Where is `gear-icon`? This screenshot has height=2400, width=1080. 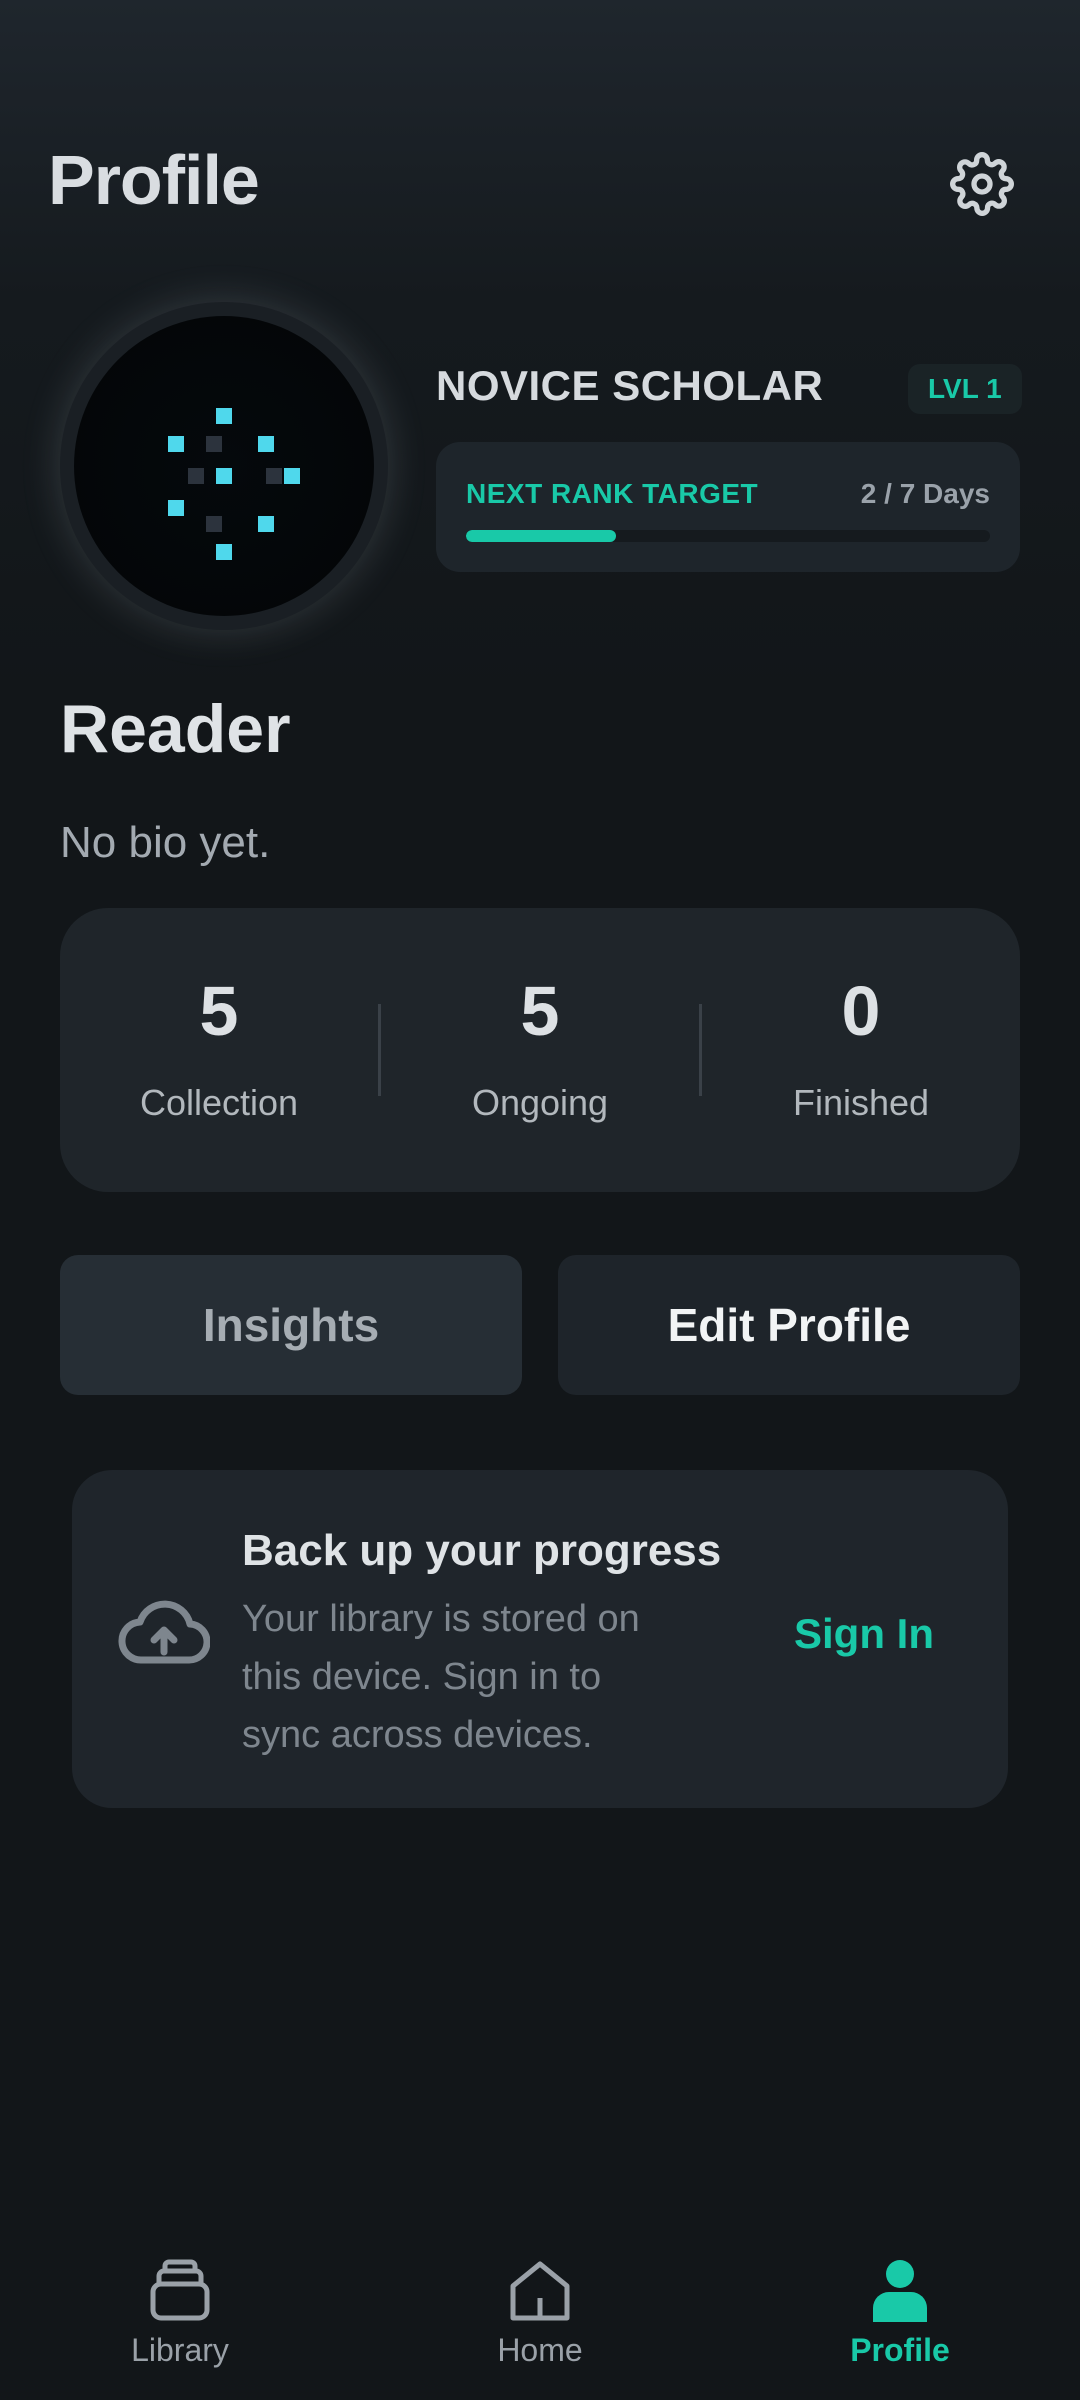 gear-icon is located at coordinates (982, 184).